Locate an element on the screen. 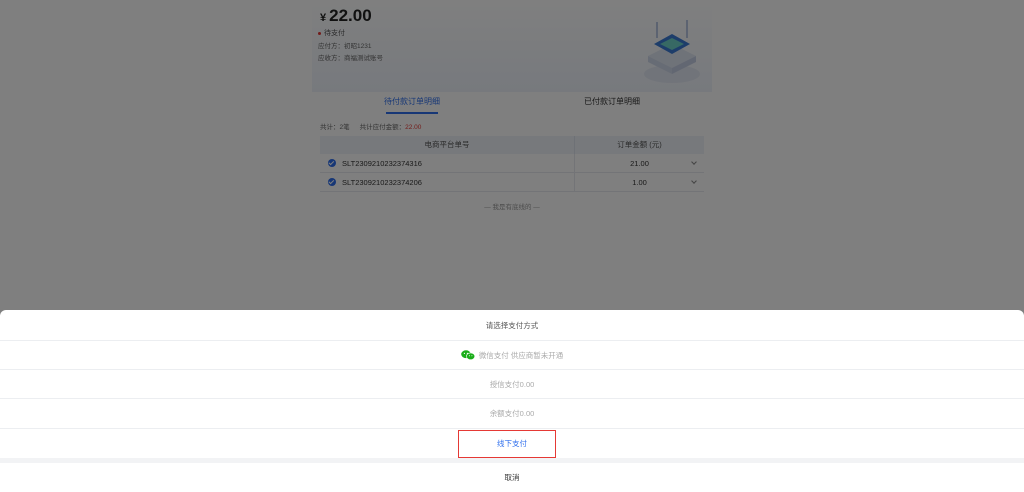  cancel-button: 取消 is located at coordinates (512, 477).